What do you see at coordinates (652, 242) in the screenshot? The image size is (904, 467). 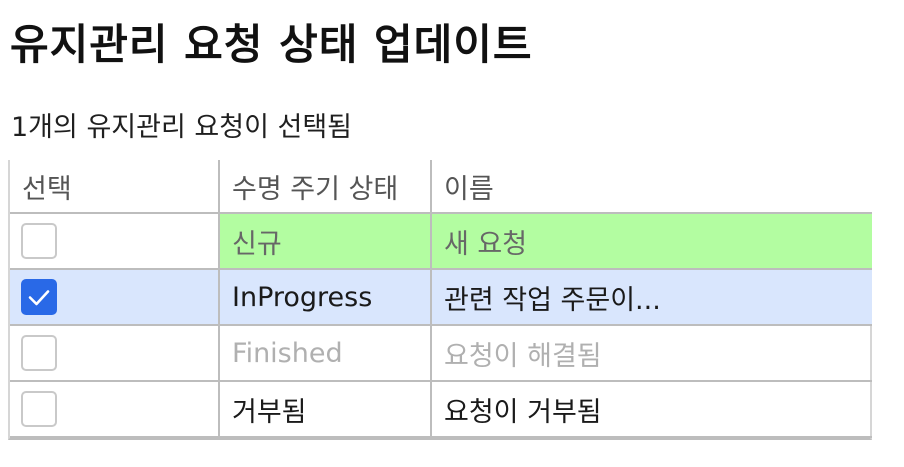 I see `name-cell: 새 요청` at bounding box center [652, 242].